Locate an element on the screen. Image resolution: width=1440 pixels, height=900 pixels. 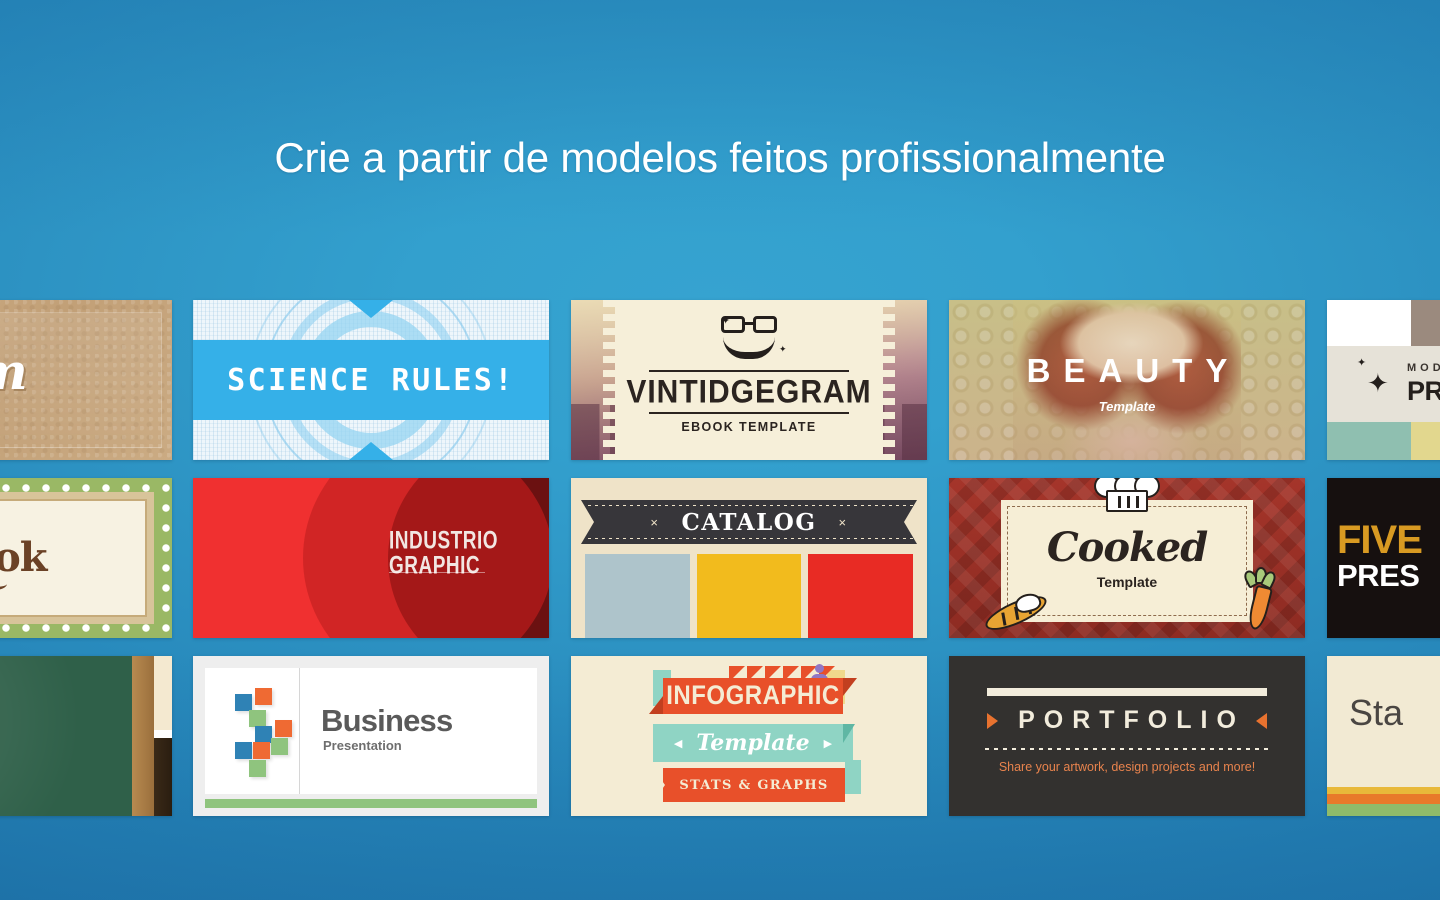
science-top-arrow-icon is located at coordinates (371, 309).